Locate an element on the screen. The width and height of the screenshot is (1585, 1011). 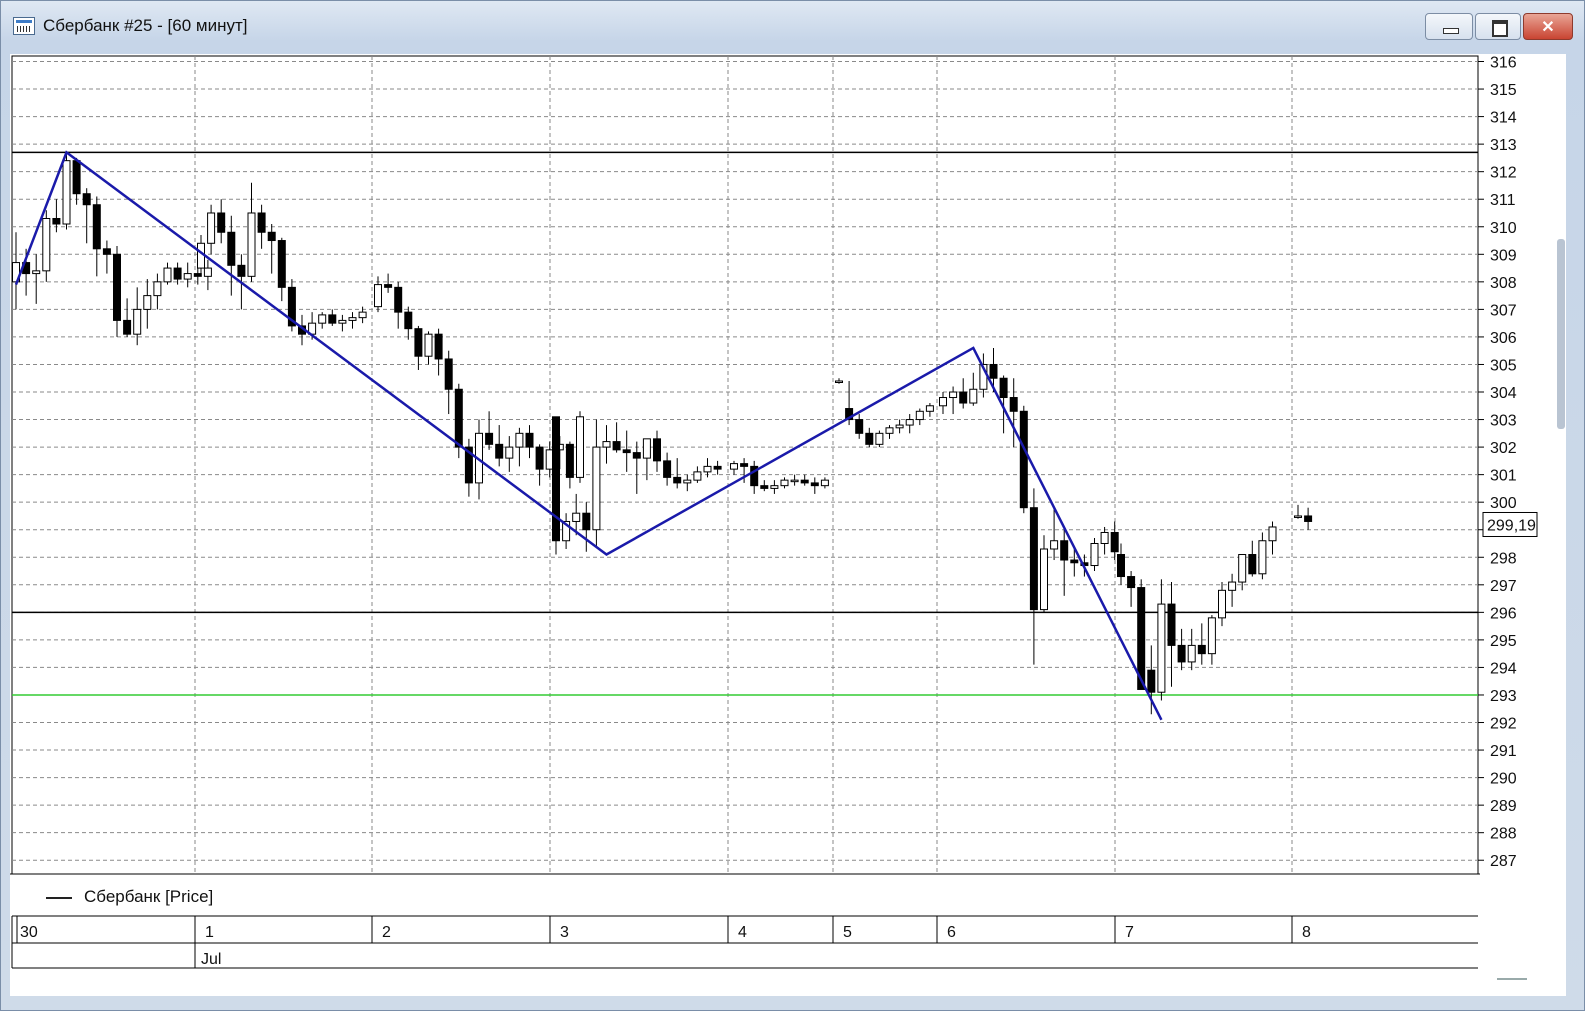
y-tick-label: 301 is located at coordinates (1503, 476).